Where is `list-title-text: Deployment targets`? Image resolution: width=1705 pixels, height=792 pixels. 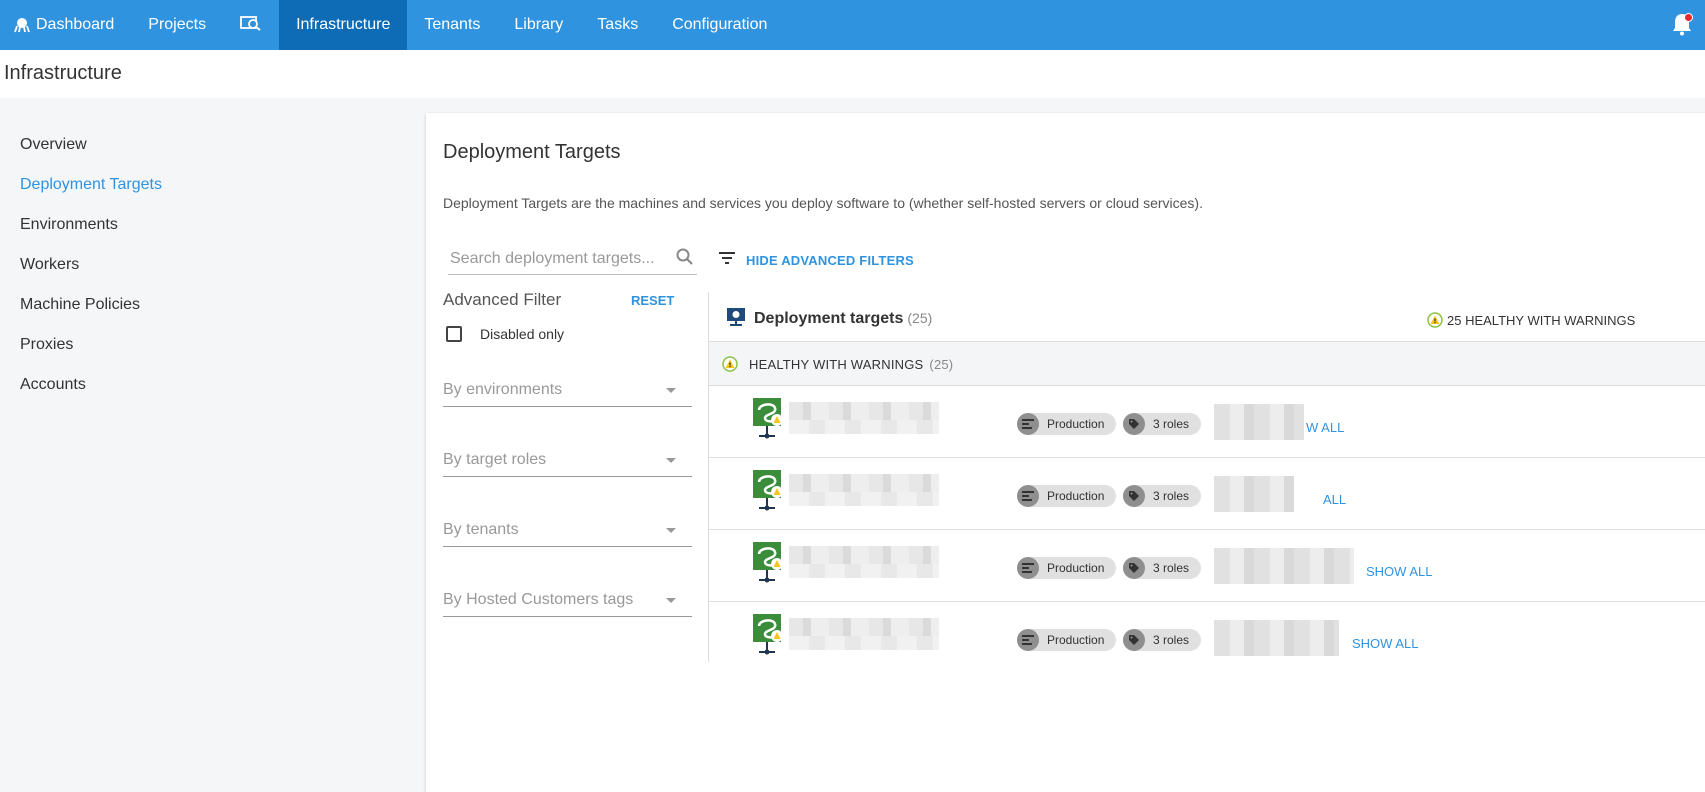
list-title-text: Deployment targets is located at coordinates (829, 318).